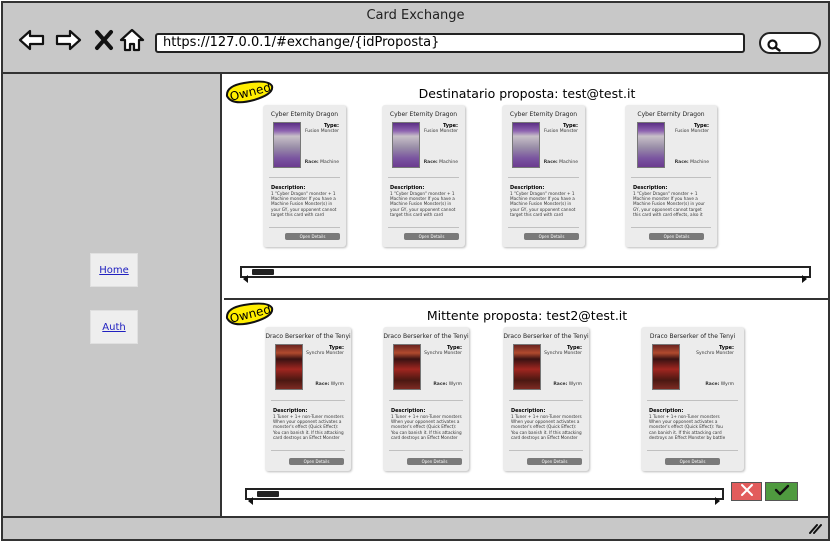 This screenshot has width=831, height=542. I want to click on reject-x-icon, so click(747, 491).